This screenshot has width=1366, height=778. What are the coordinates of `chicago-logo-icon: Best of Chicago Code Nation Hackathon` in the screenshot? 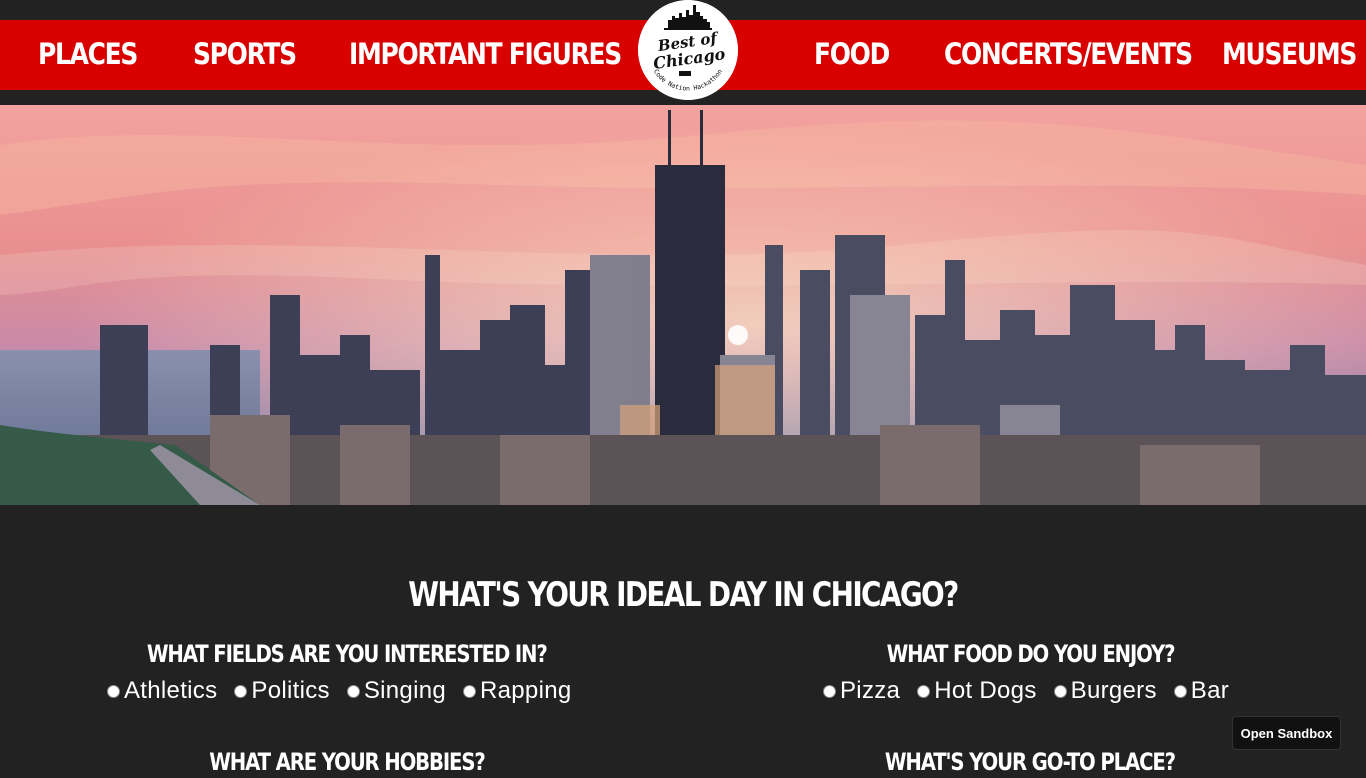 It's located at (688, 50).